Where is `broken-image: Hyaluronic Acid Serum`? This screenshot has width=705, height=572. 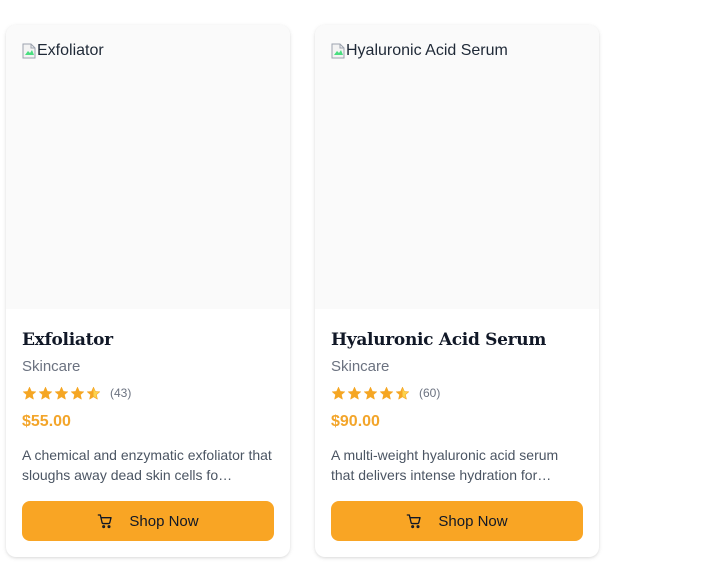 broken-image: Hyaluronic Acid Serum is located at coordinates (419, 51).